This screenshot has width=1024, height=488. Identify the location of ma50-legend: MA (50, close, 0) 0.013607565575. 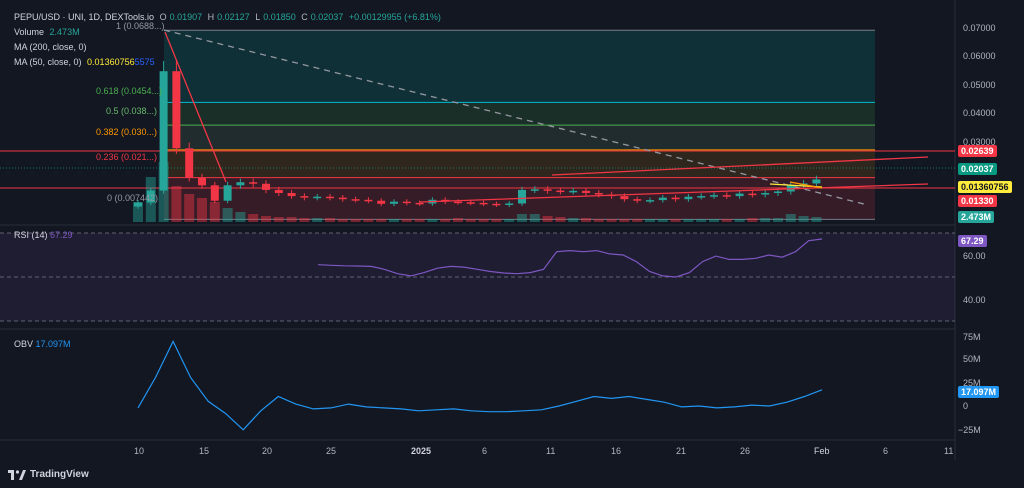
(86, 62).